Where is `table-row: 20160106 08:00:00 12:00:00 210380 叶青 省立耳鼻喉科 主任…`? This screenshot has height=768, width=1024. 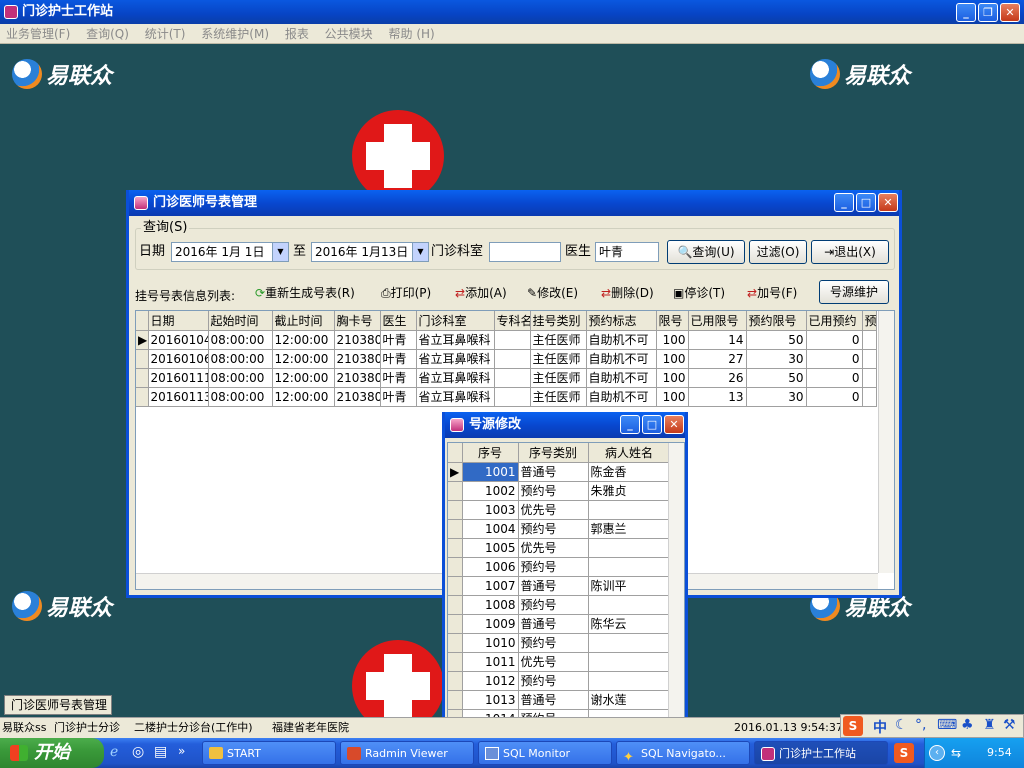
table-row: 20160106 08:00:00 12:00:00 210380 叶青 省立耳鼻喉科 主任… is located at coordinates (506, 359).